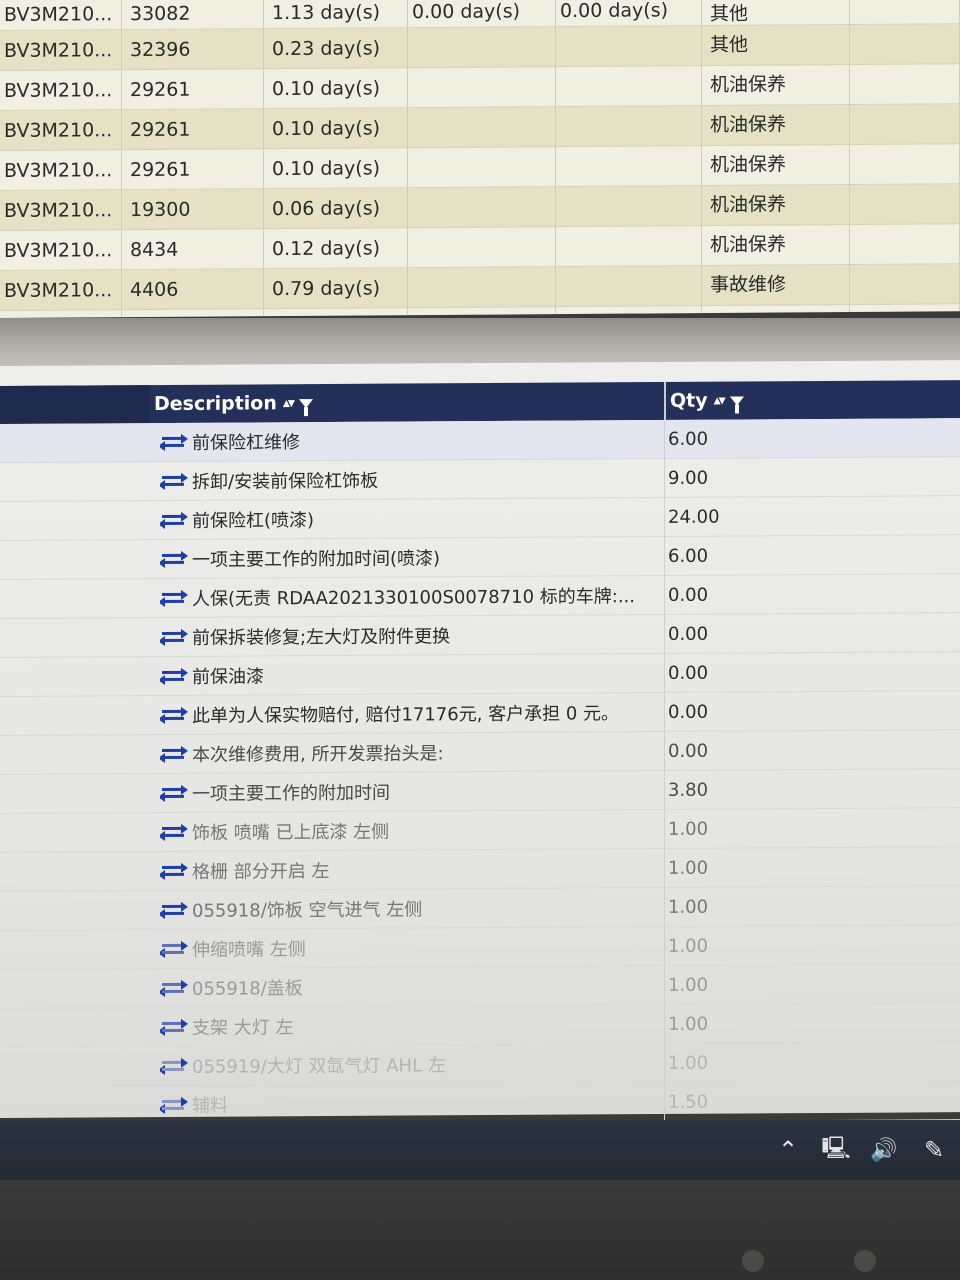 The width and height of the screenshot is (960, 1280). I want to click on volume-icon: 🔊, so click(884, 1150).